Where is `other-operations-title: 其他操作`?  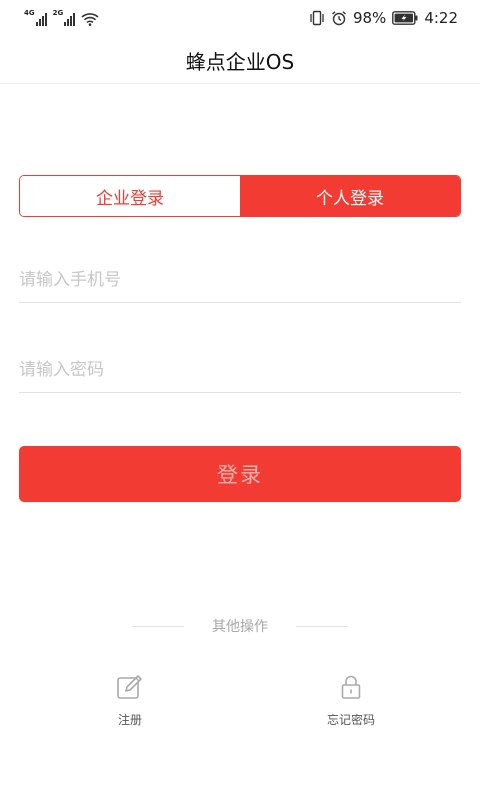 other-operations-title: 其他操作 is located at coordinates (240, 627).